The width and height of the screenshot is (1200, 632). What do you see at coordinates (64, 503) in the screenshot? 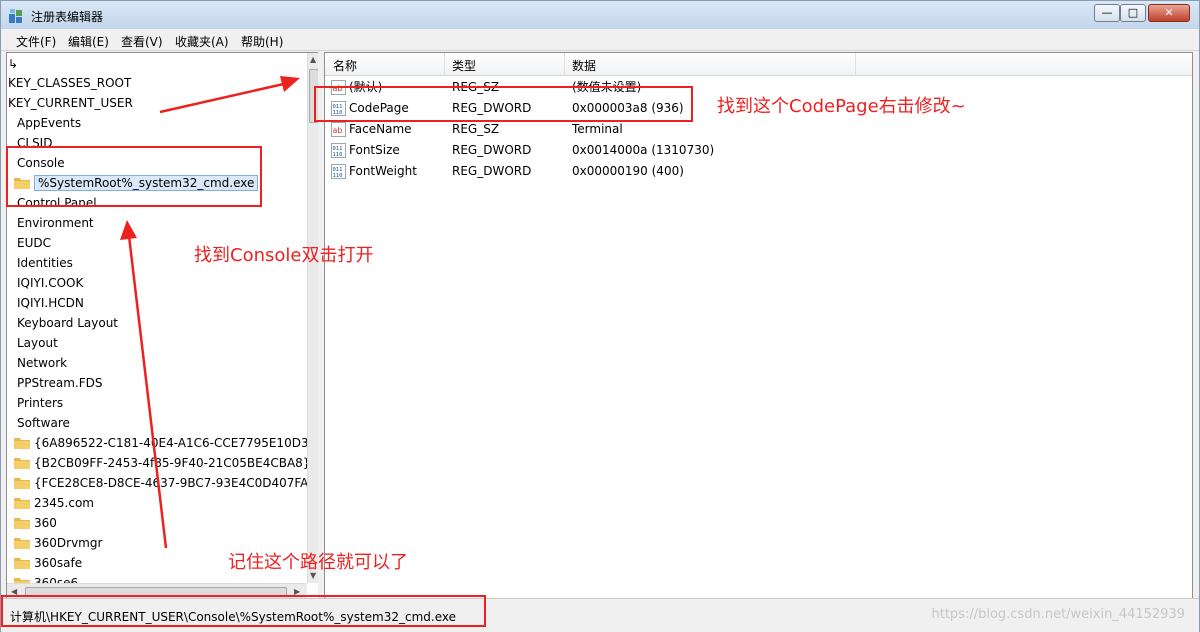
I see `tree-item-label: 2345.com` at bounding box center [64, 503].